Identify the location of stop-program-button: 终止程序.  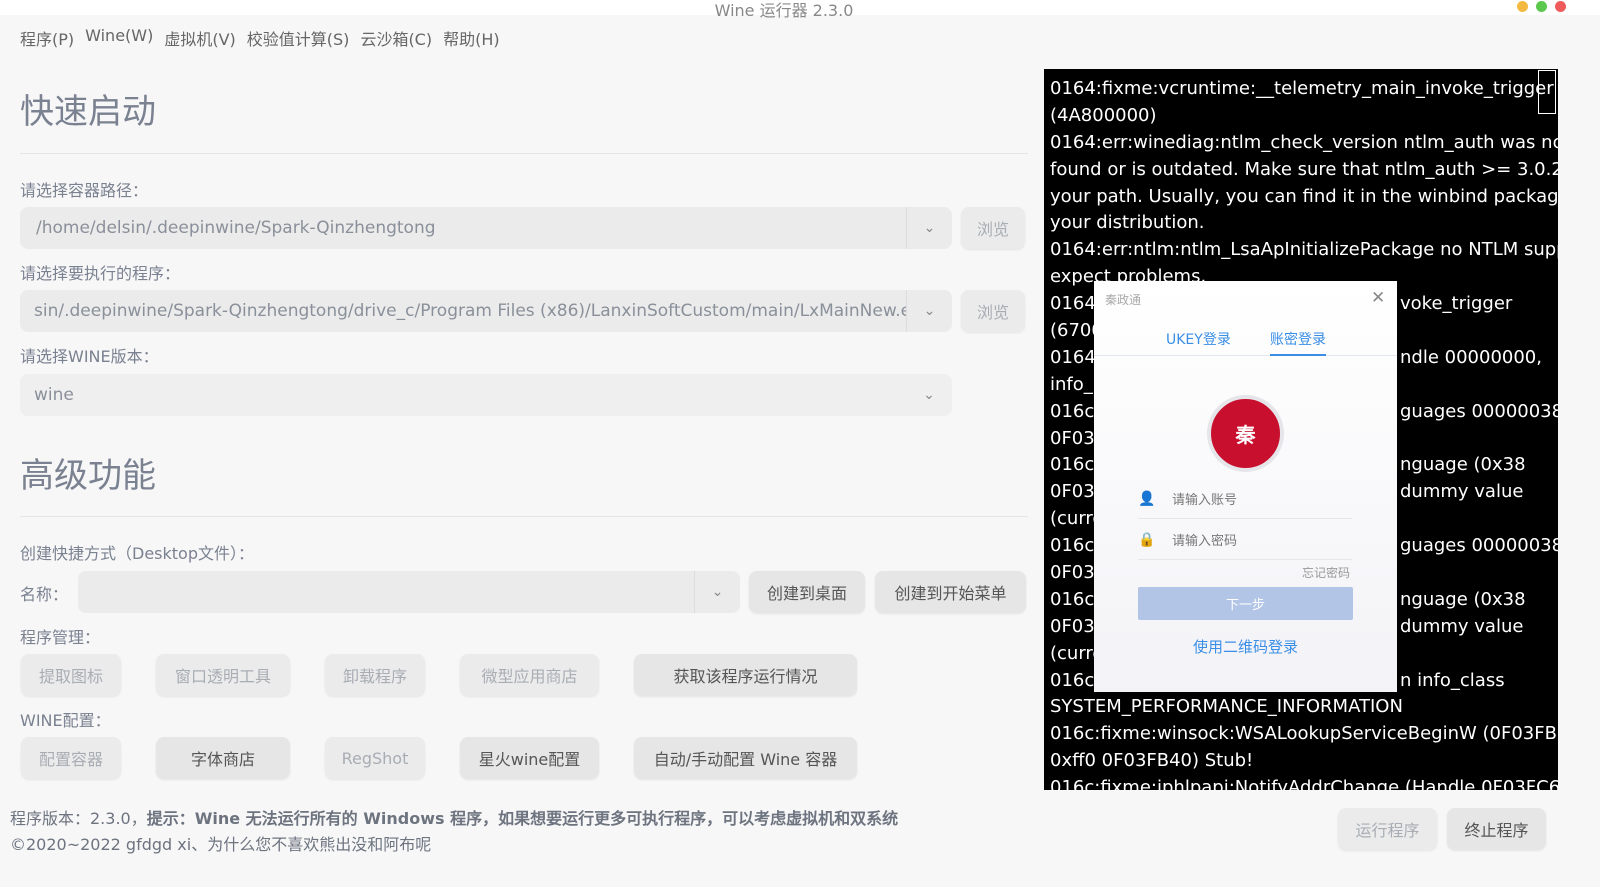
(1496, 829).